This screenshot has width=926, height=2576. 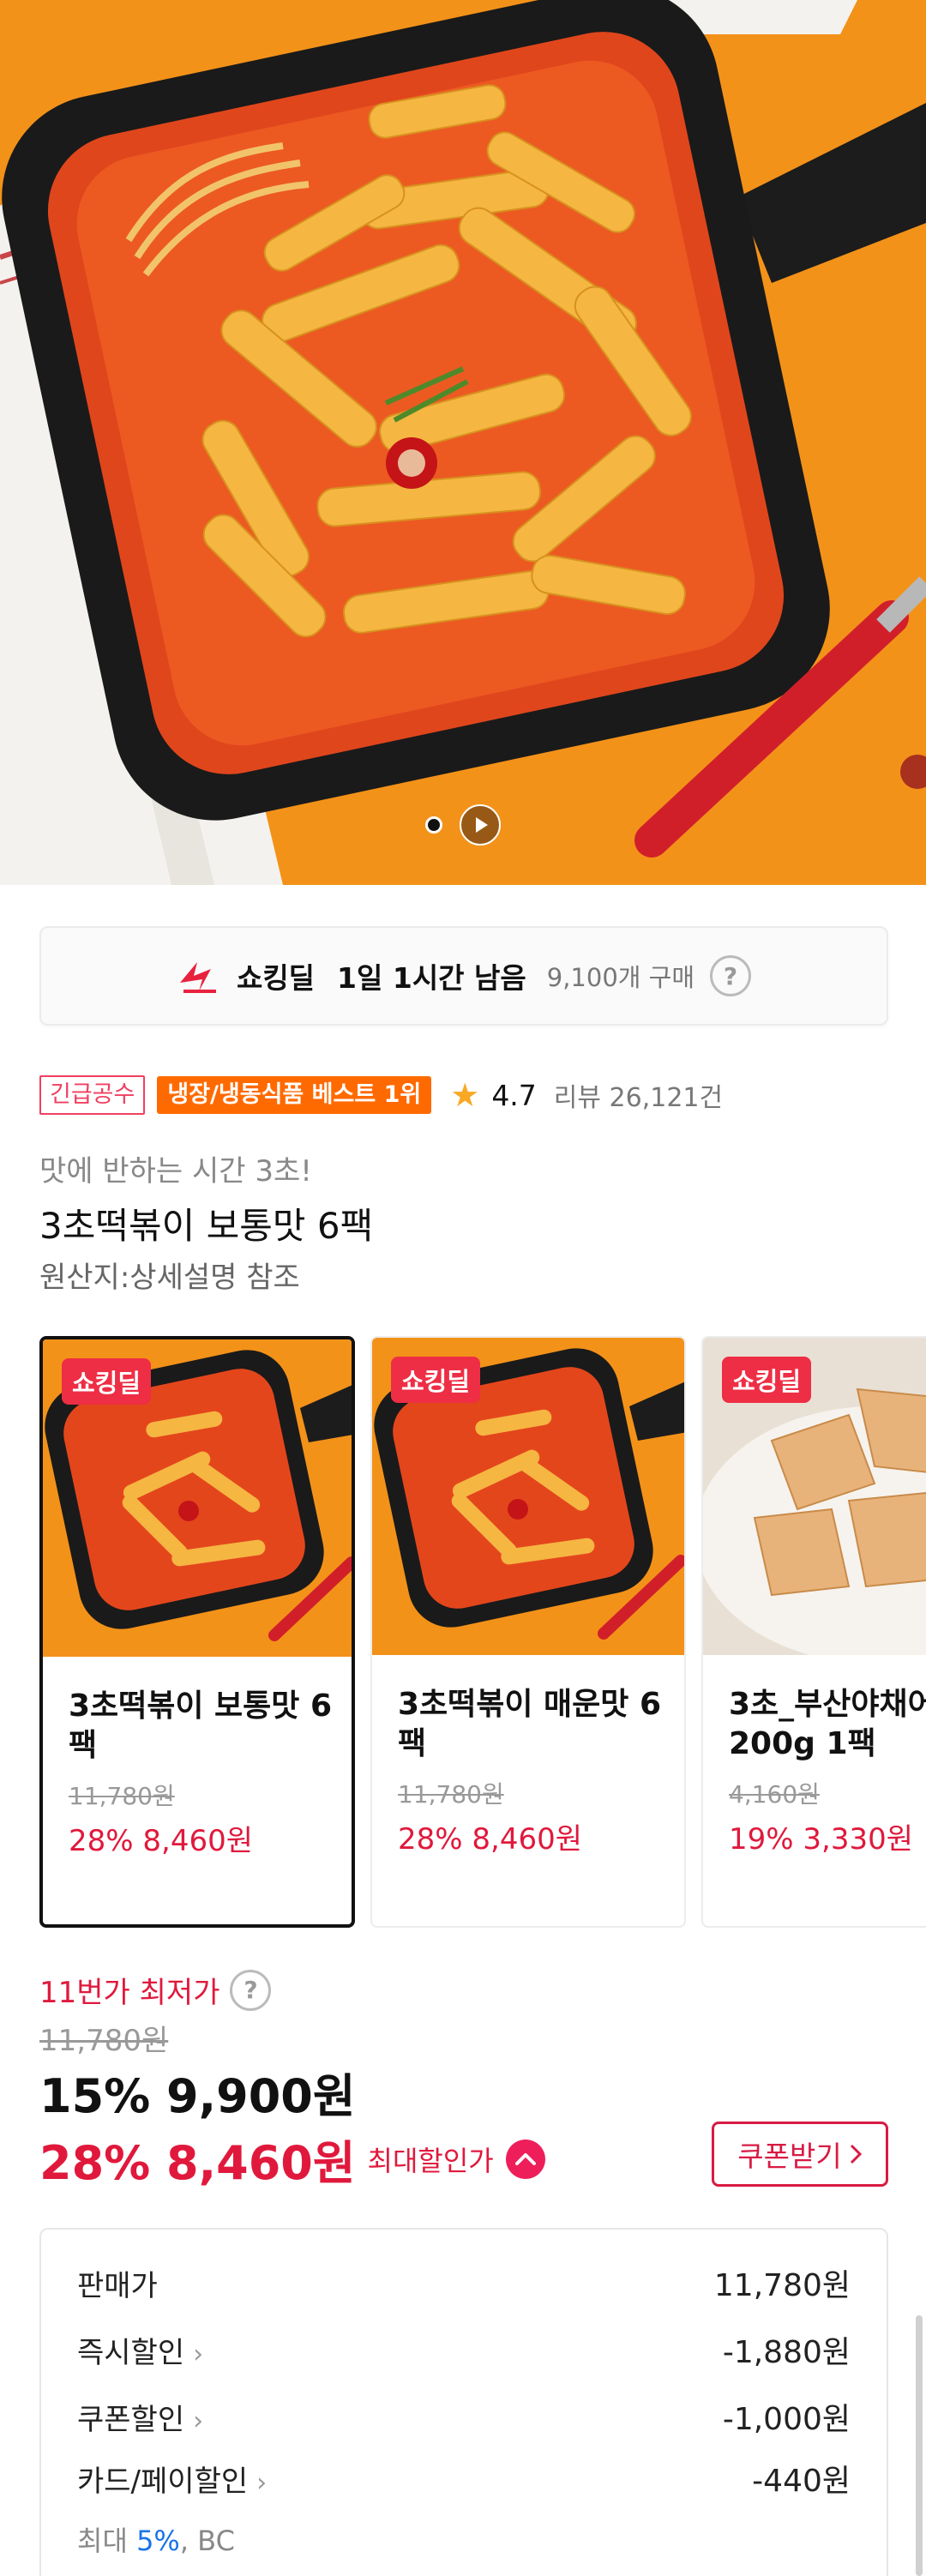 I want to click on max-discount-label: 최대할인가, so click(x=430, y=2160).